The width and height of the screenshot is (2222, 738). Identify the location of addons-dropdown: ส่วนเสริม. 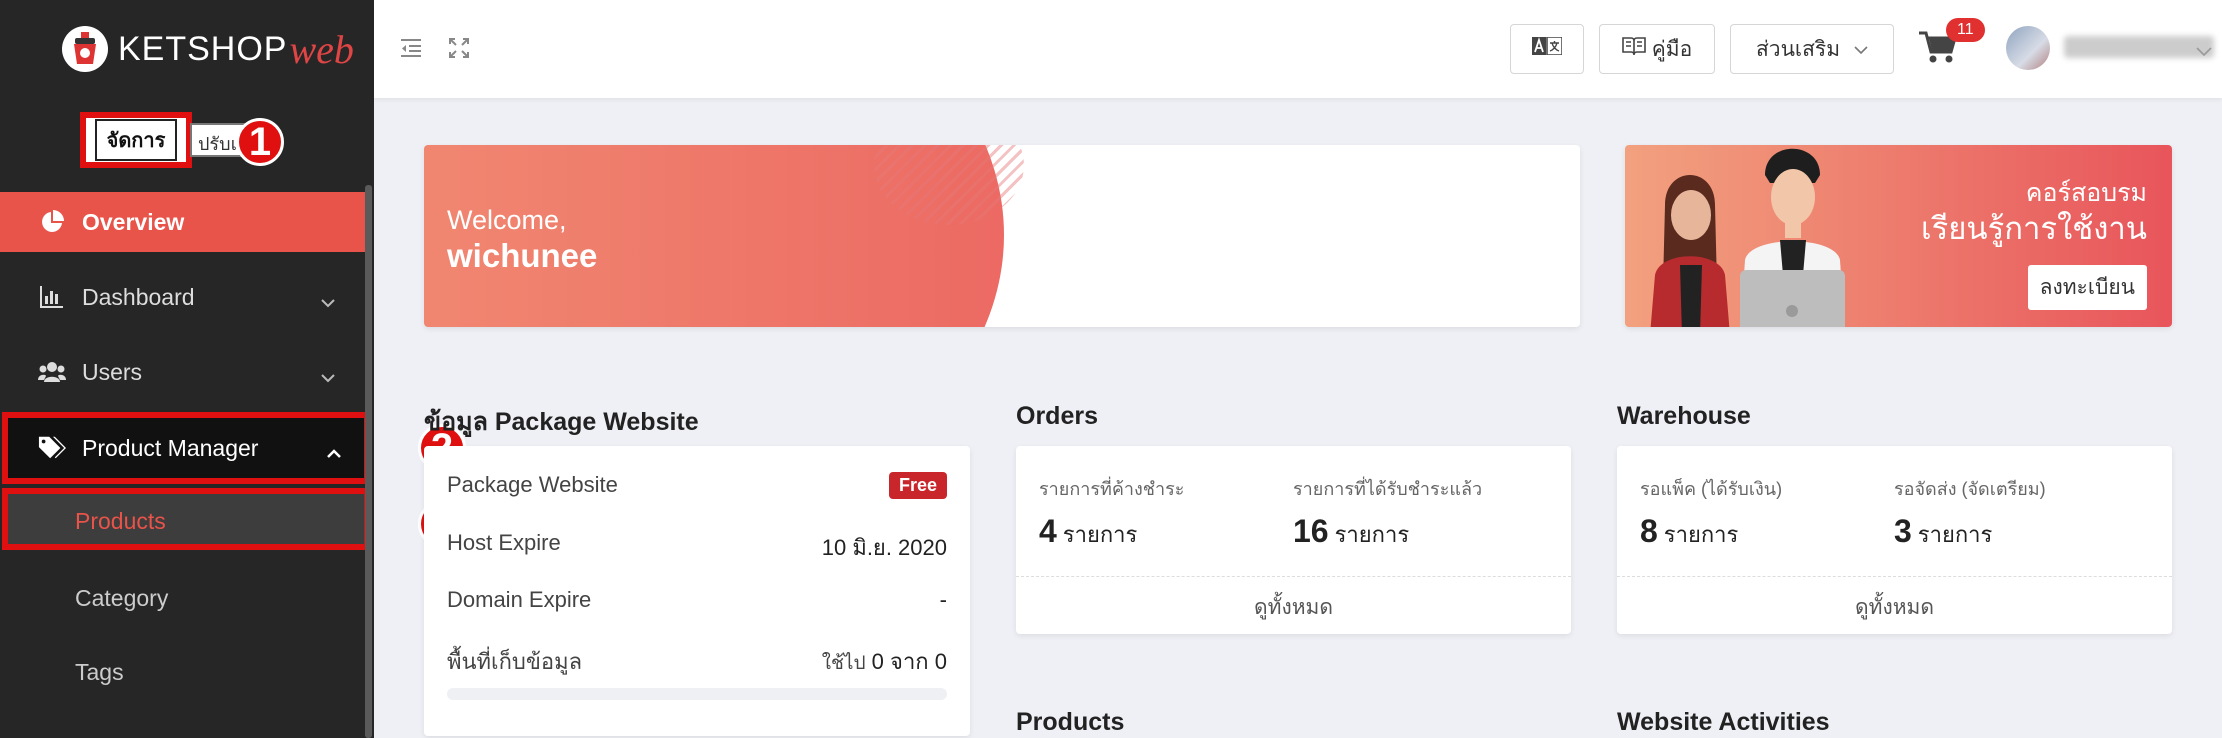
(1812, 49).